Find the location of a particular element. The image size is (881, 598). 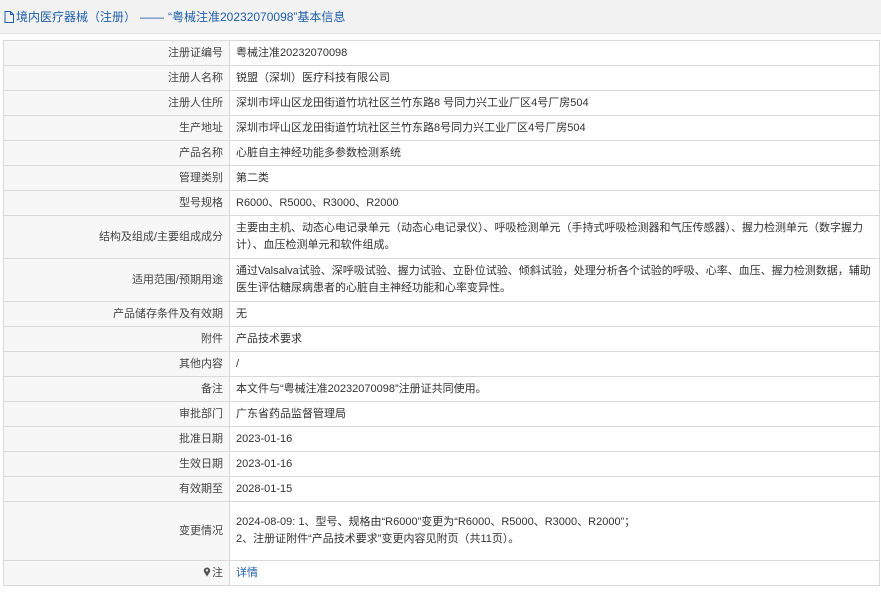

table-row: 生产地址 深圳市坪山区龙田街道竹坑社区兰竹东路8号同力兴工业厂区4号厂房504 is located at coordinates (441, 128).